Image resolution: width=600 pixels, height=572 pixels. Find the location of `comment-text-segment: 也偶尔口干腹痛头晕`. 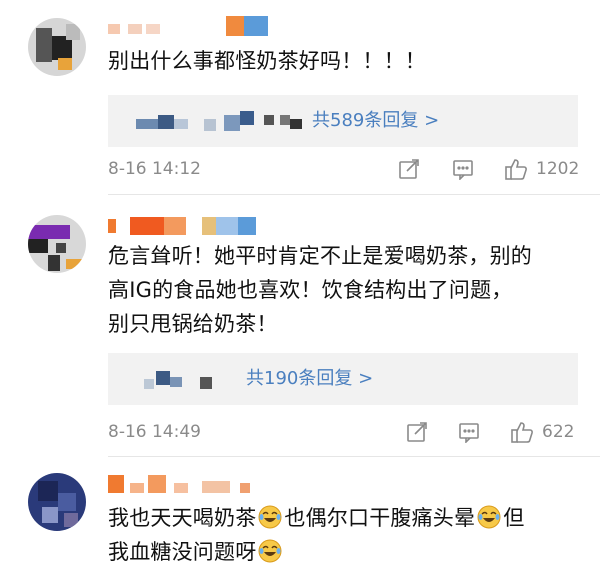

comment-text-segment: 也偶尔口干腹痛头晕 is located at coordinates (380, 518).